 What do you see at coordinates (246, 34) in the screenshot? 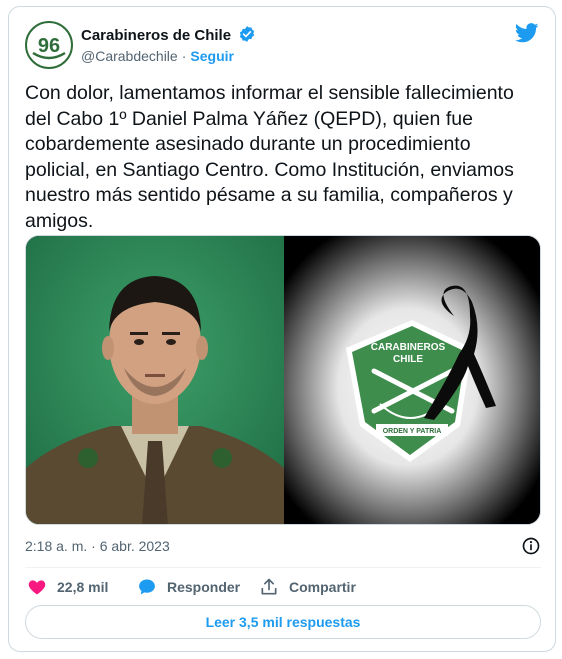
I see `verified-badge-icon` at bounding box center [246, 34].